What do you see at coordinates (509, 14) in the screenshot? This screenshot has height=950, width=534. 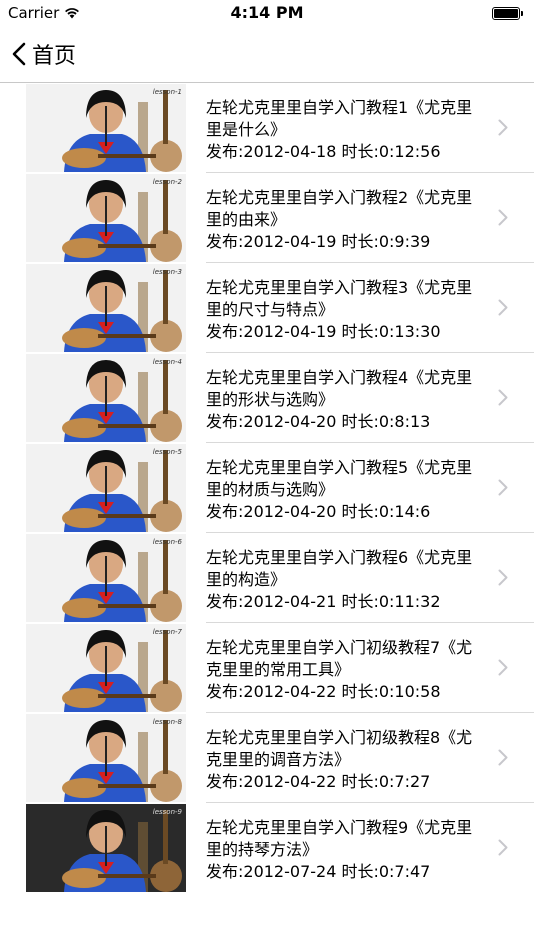 I see `battery-icon` at bounding box center [509, 14].